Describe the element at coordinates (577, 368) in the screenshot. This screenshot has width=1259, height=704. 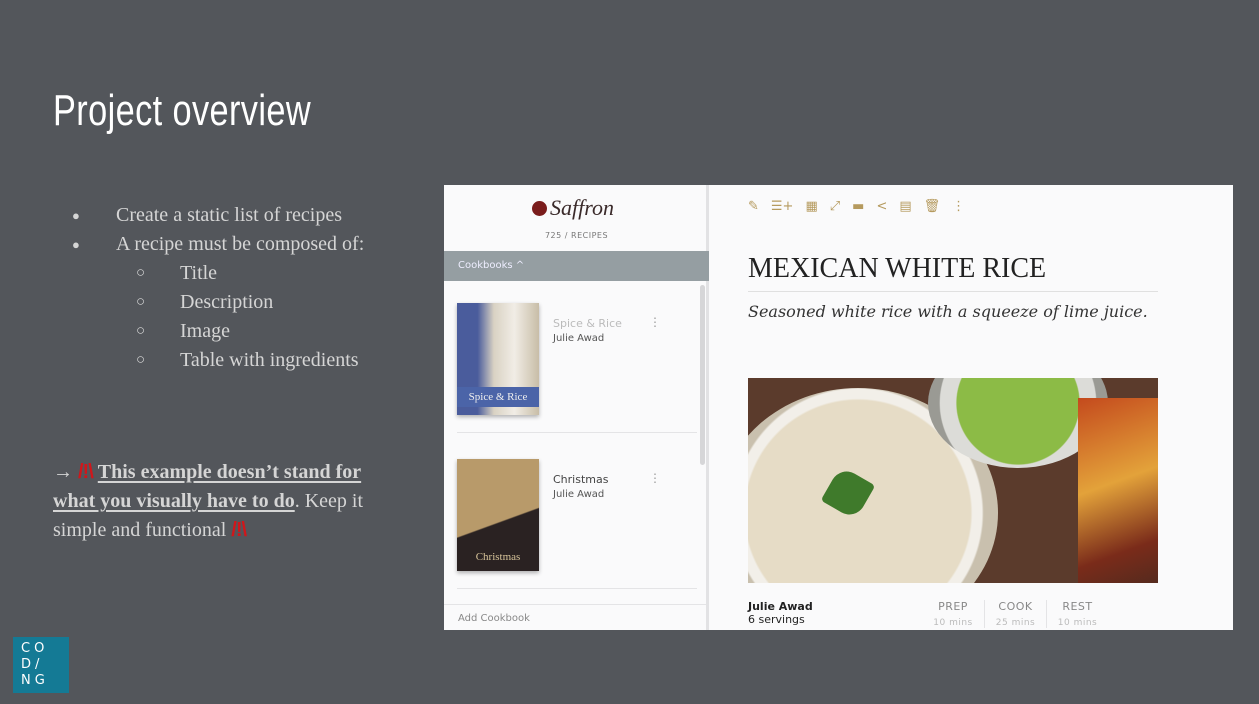
I see `cookbook-card: Spice & Rice Spice & Rice Julie Awad ⋮` at that location.